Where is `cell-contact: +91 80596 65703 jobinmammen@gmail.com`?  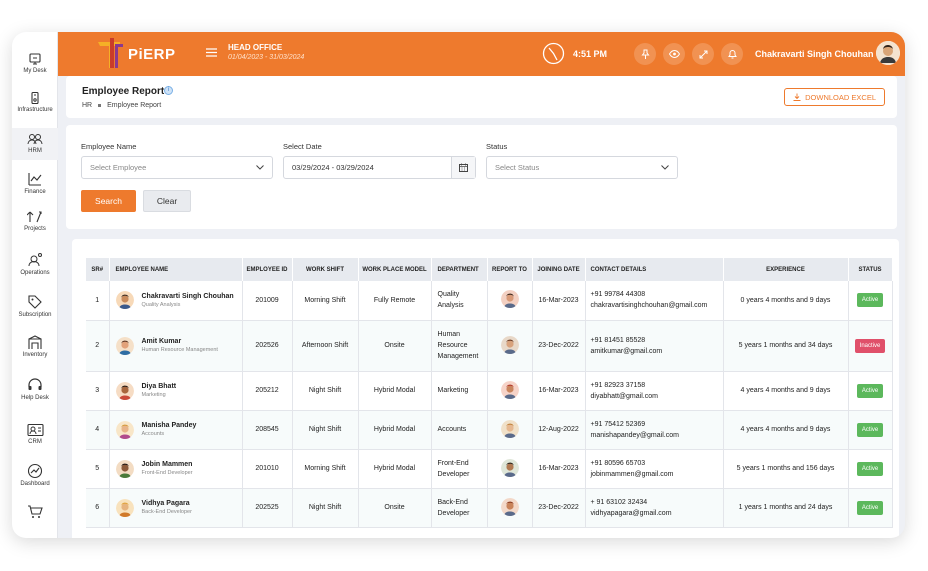 cell-contact: +91 80596 65703 jobinmammen@gmail.com is located at coordinates (654, 469).